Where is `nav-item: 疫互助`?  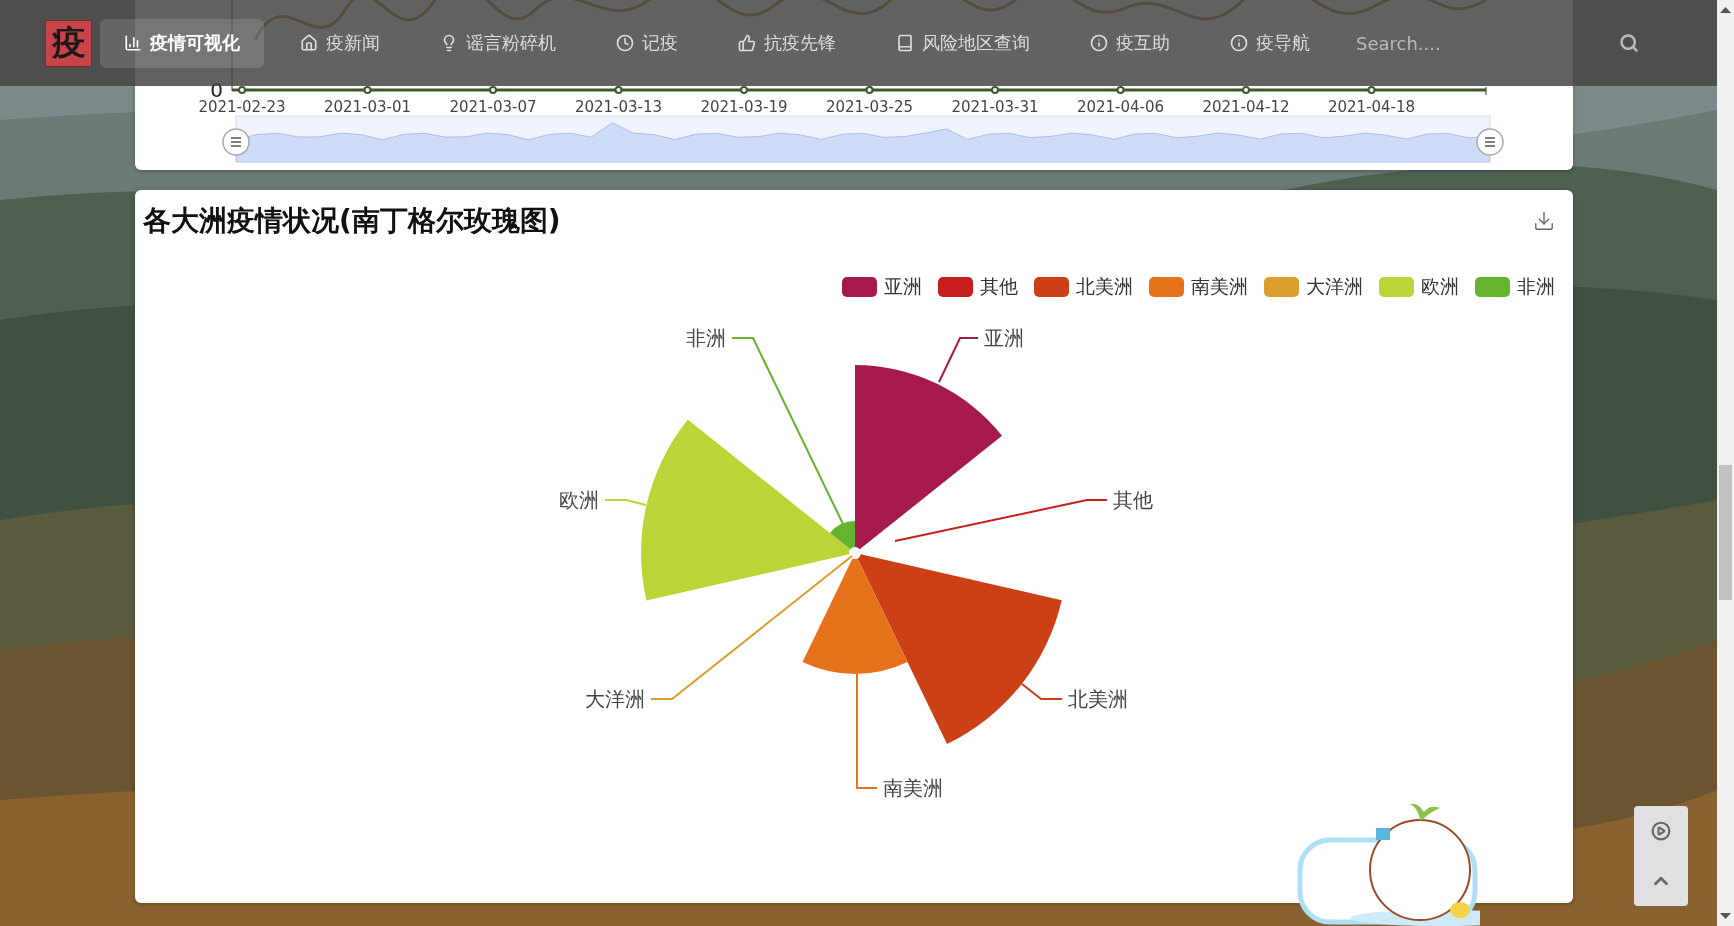 nav-item: 疫互助 is located at coordinates (1130, 43).